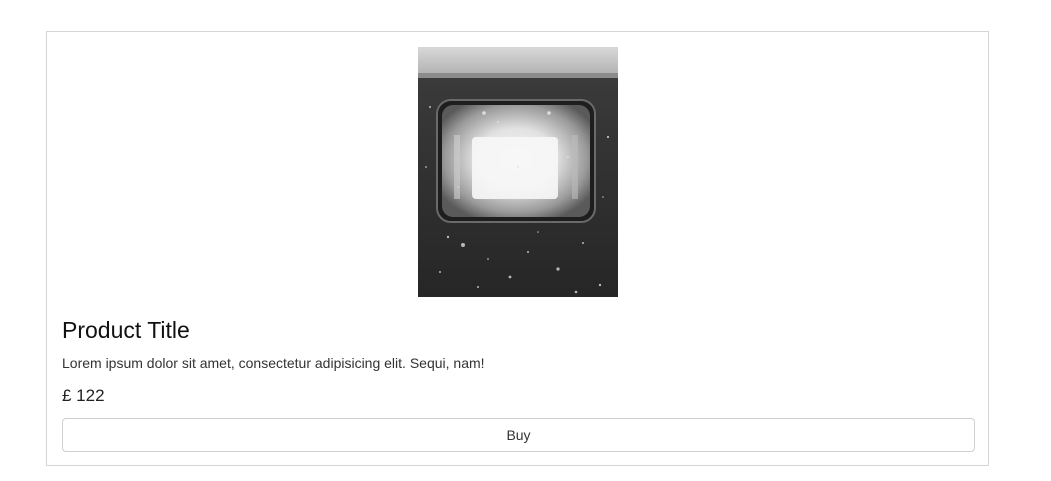 This screenshot has height=481, width=1051. What do you see at coordinates (518, 172) in the screenshot?
I see `product-image` at bounding box center [518, 172].